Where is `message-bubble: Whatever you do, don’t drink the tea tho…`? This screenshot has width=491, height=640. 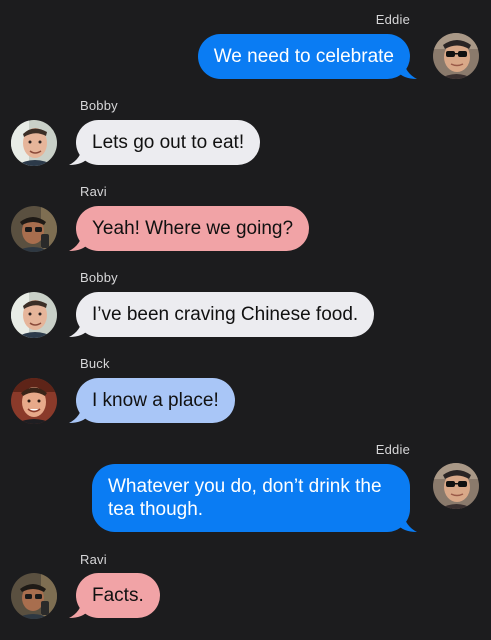 message-bubble: Whatever you do, don’t drink the tea tho… is located at coordinates (254, 498).